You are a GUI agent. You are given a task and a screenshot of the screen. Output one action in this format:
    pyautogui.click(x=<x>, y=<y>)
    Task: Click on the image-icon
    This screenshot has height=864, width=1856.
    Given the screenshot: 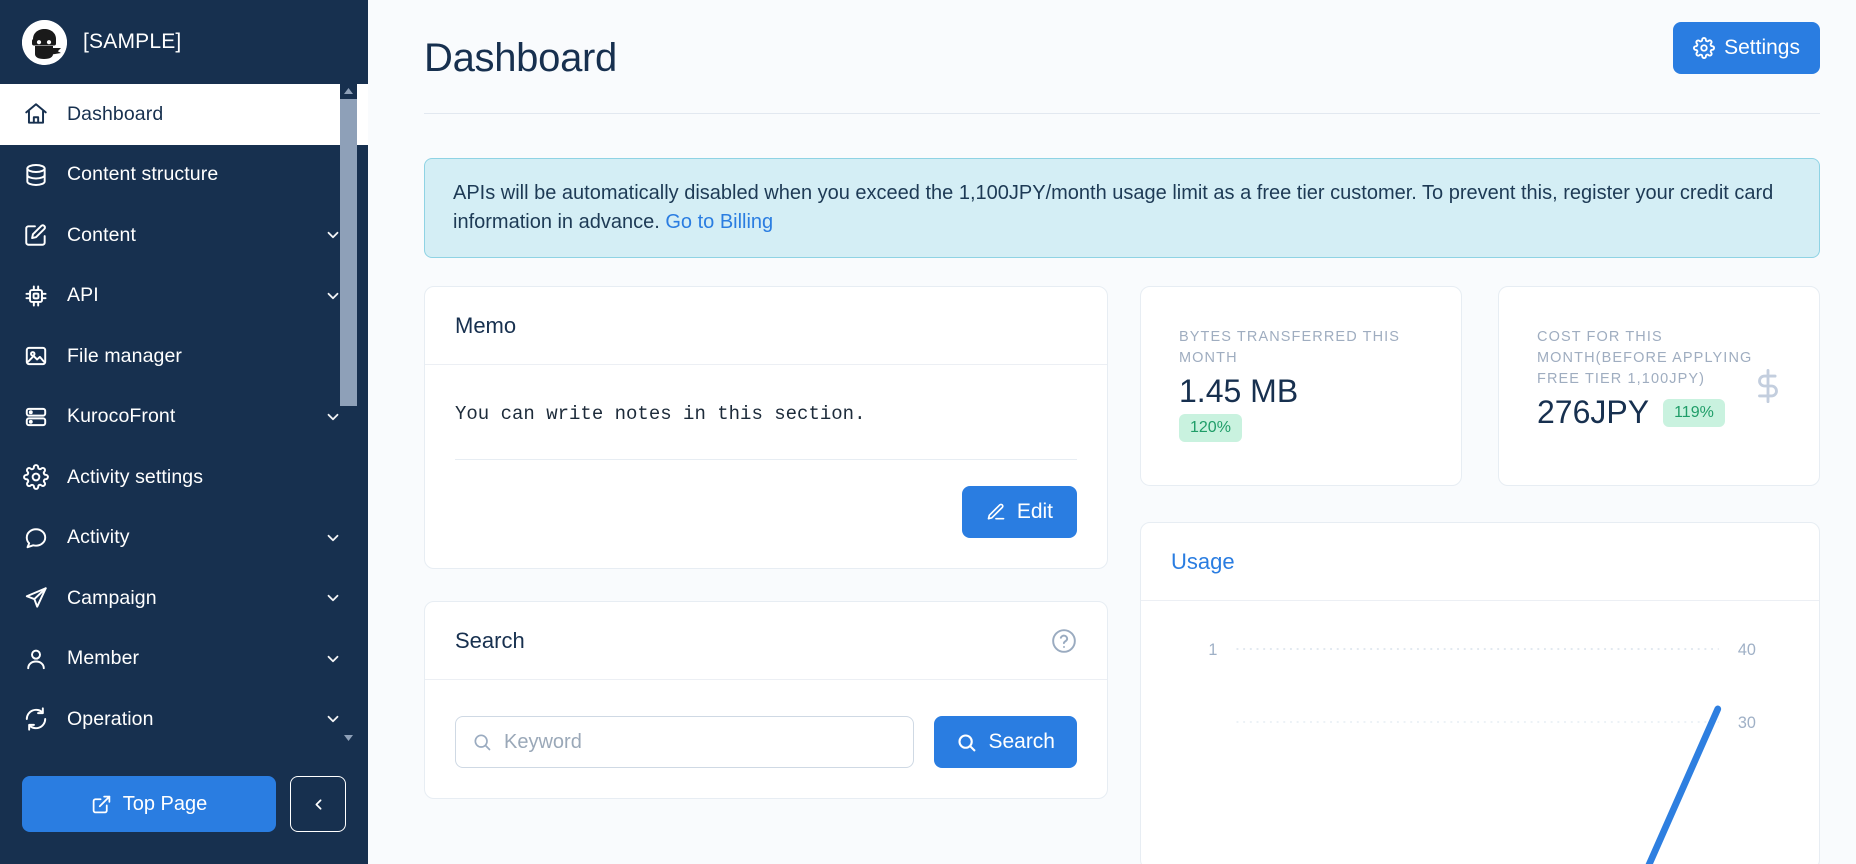 What is the action you would take?
    pyautogui.click(x=35, y=356)
    